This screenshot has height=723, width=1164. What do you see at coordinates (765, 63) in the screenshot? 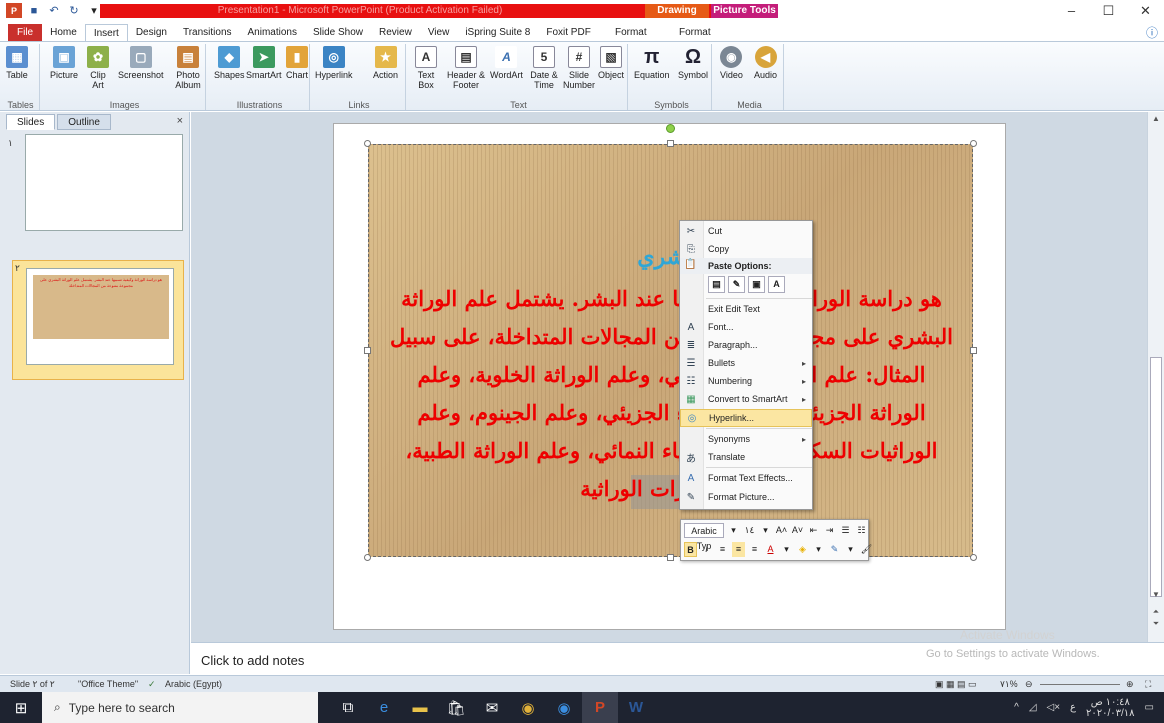
I see `audio-button: ◀ Audio` at bounding box center [765, 63].